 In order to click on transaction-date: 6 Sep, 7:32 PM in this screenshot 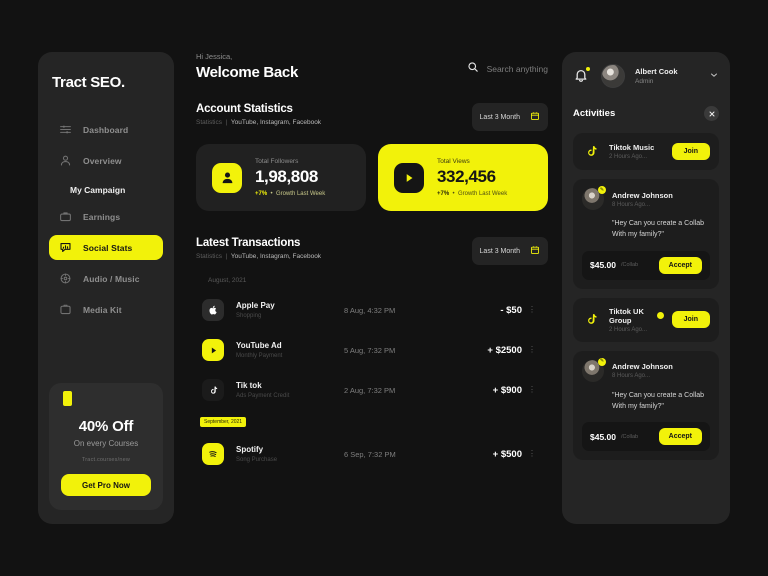, I will do `click(370, 454)`.